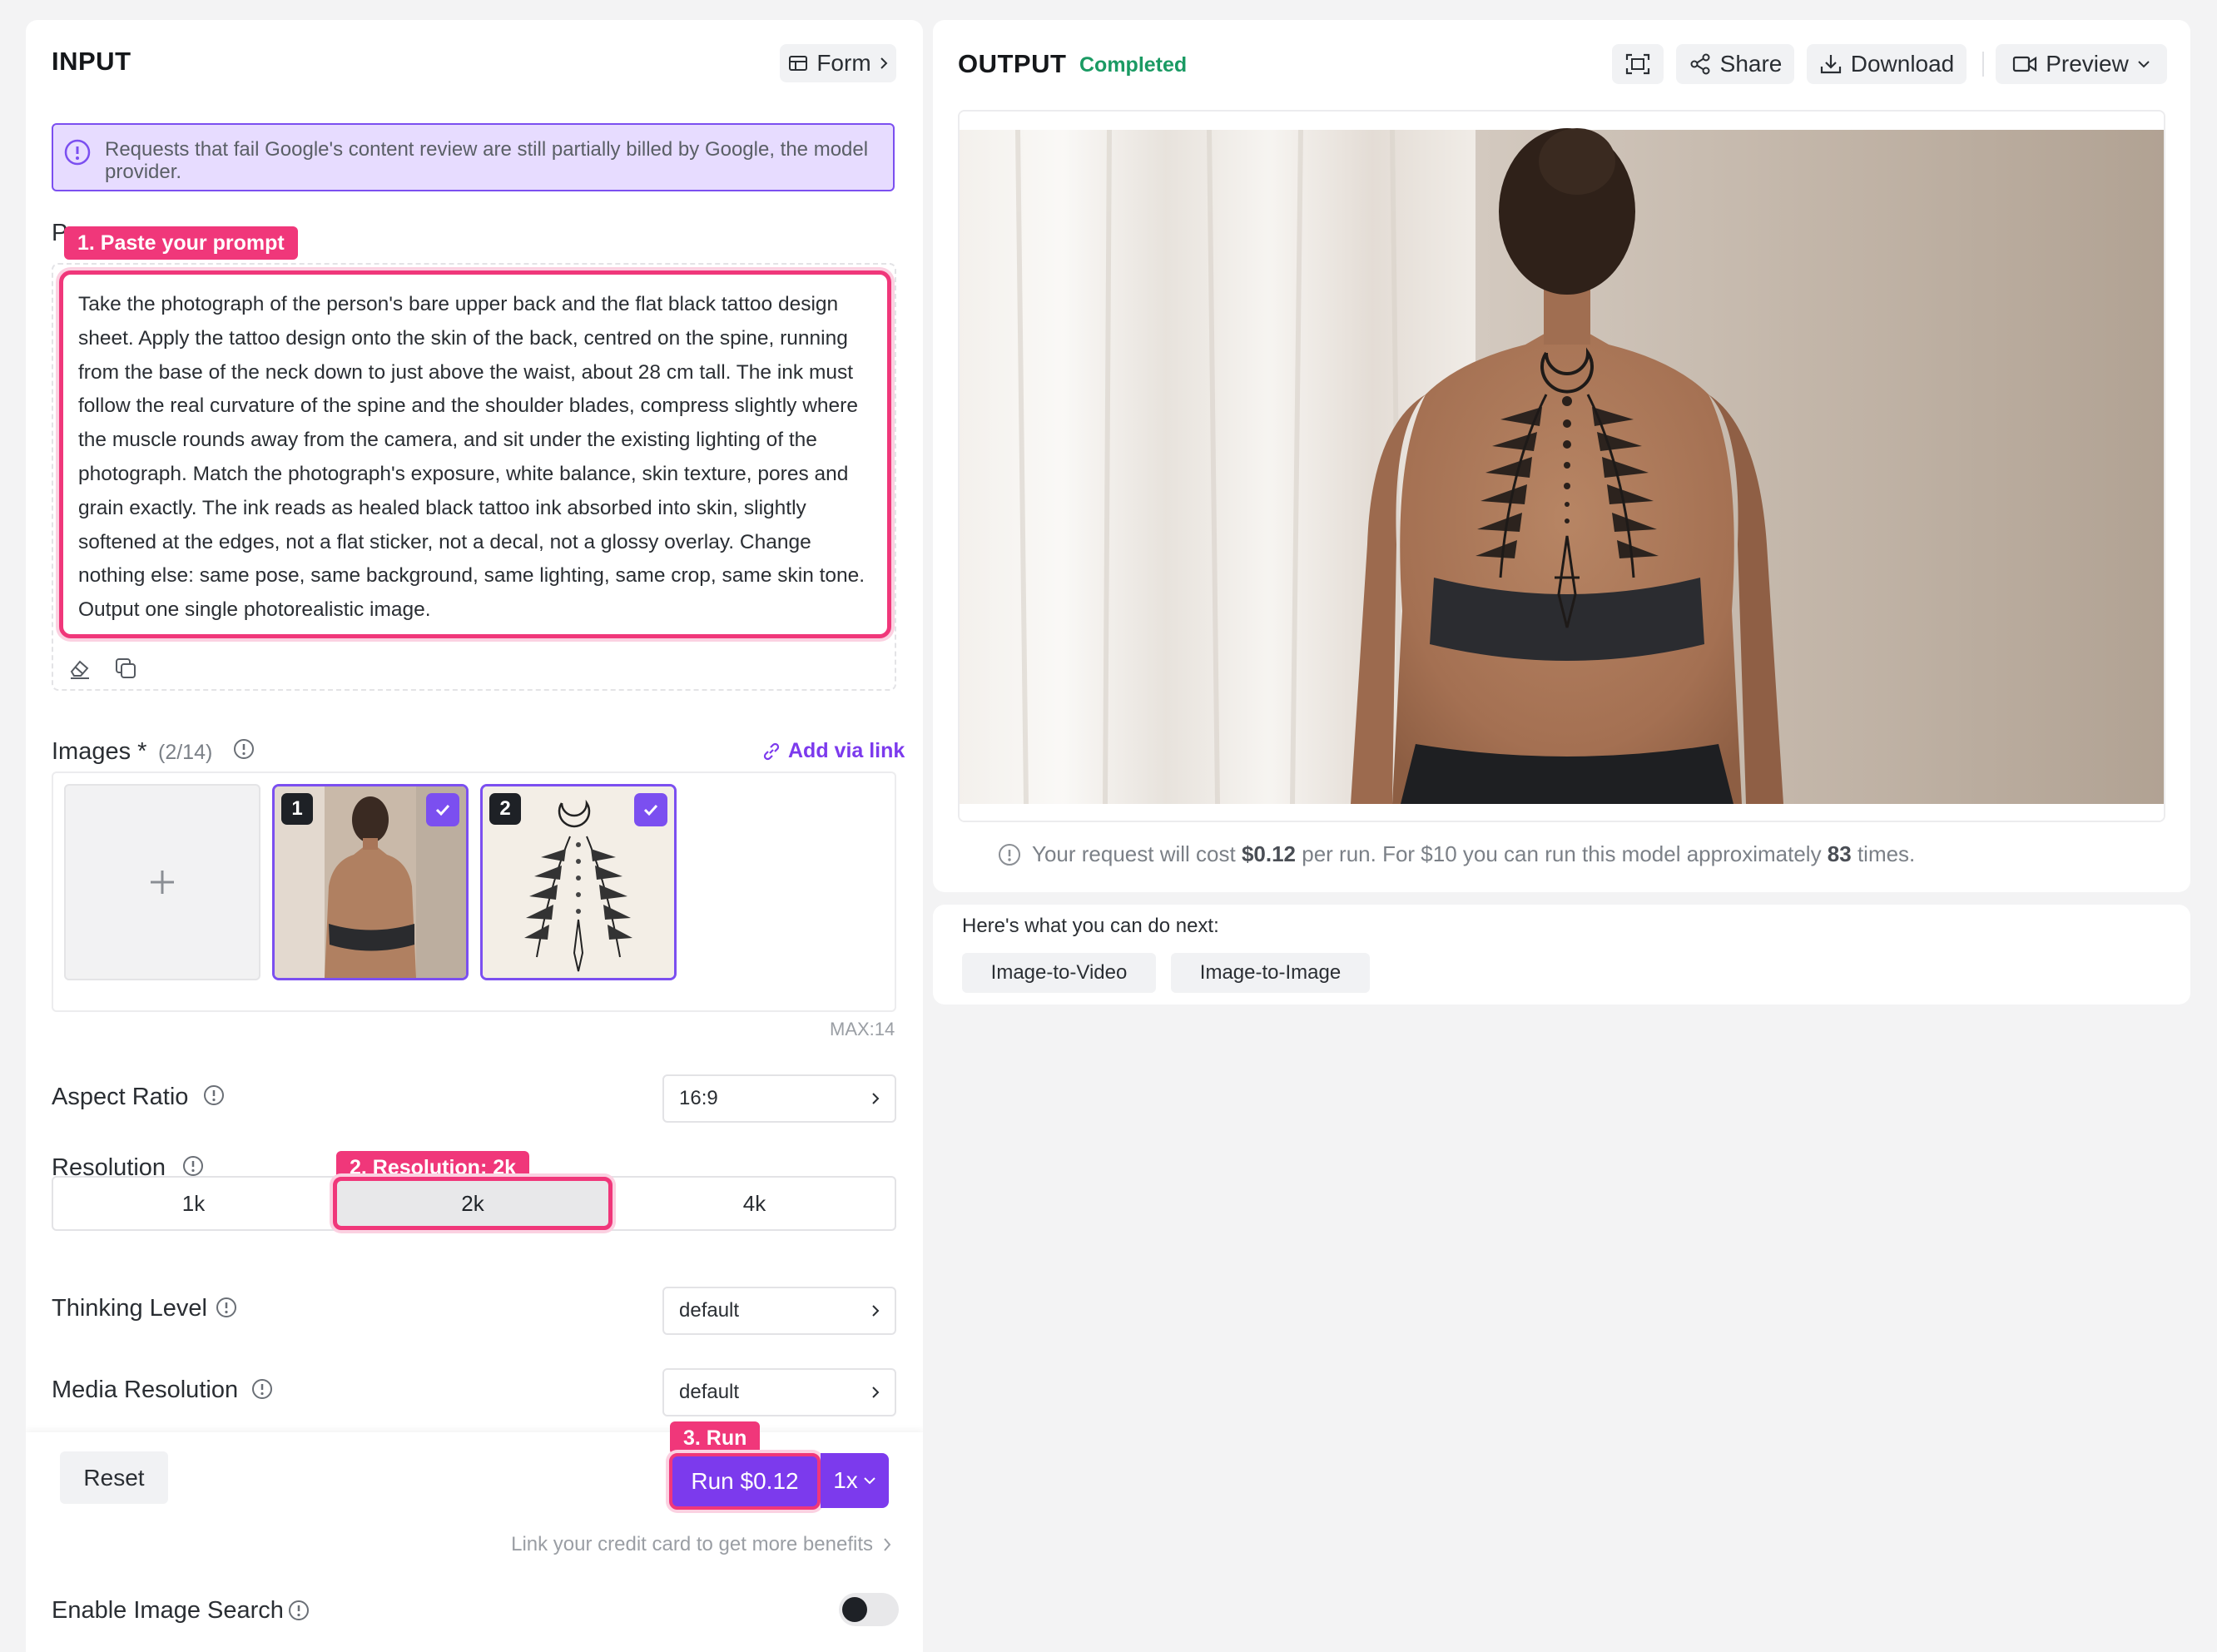 The image size is (2217, 1652). I want to click on media-resolution-select: default, so click(779, 1392).